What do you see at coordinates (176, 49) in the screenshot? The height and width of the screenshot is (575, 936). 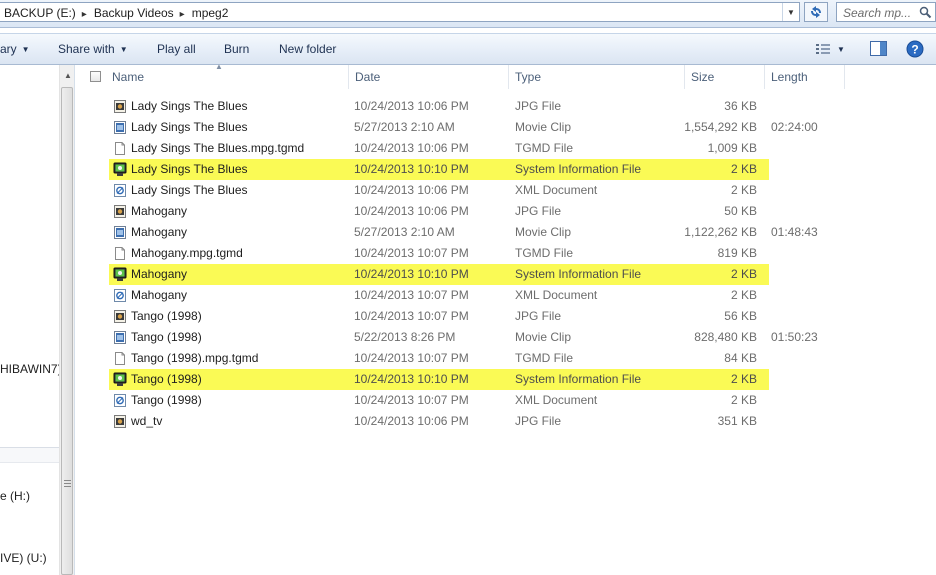 I see `play-all-button: Play all` at bounding box center [176, 49].